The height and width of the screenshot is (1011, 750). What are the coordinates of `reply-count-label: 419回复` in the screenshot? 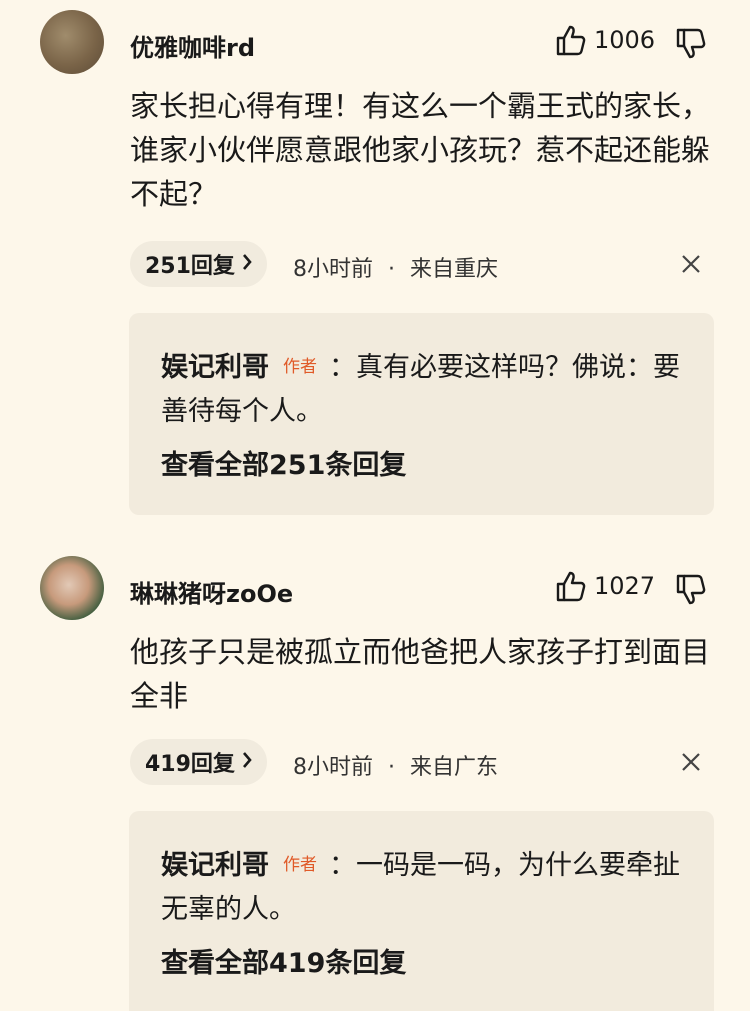 It's located at (190, 764).